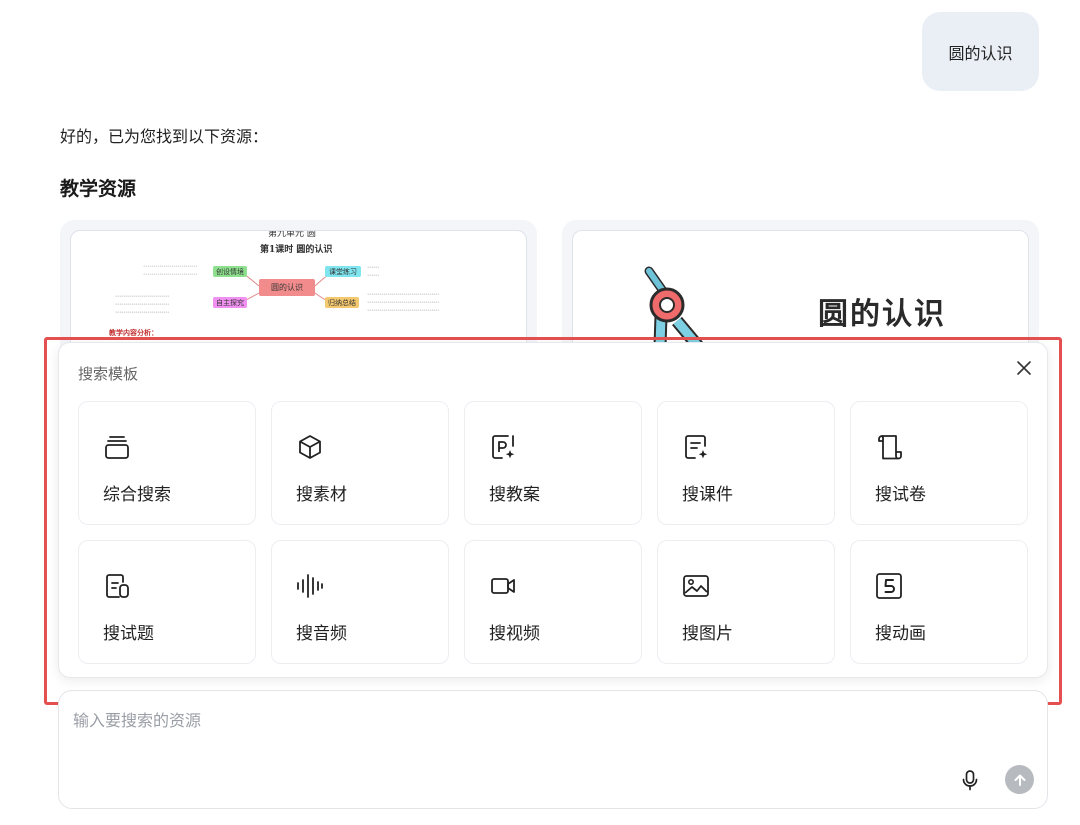 The height and width of the screenshot is (825, 1080). Describe the element at coordinates (900, 634) in the screenshot. I see `template-label: 搜动画` at that location.